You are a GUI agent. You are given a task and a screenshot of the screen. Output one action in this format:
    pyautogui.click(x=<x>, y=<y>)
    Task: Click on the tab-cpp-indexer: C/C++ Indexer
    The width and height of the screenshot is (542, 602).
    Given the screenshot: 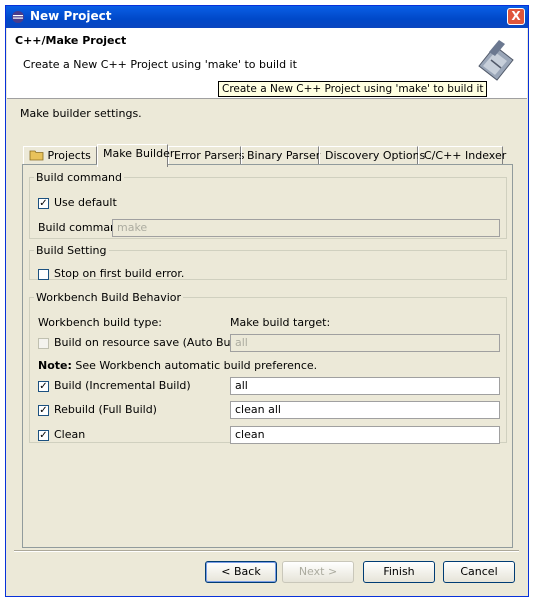 What is the action you would take?
    pyautogui.click(x=462, y=155)
    